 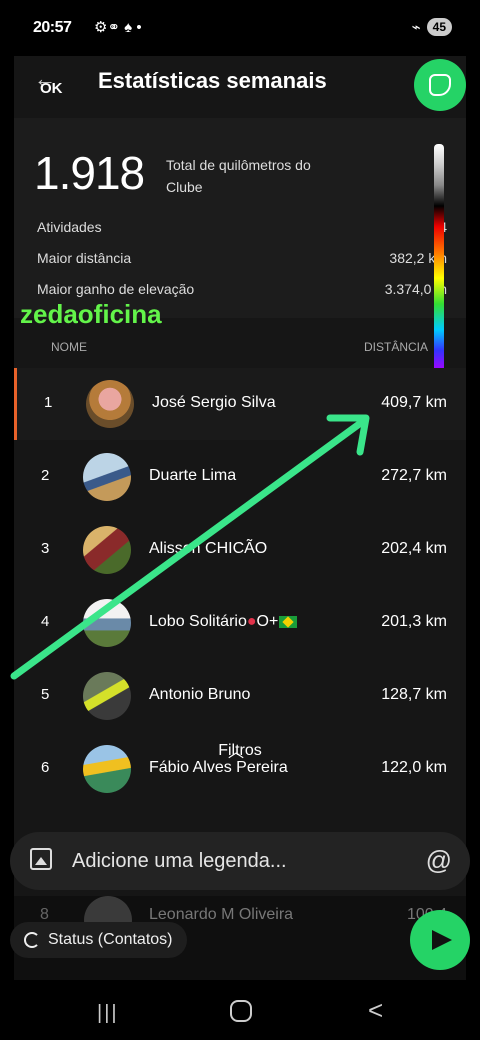 I want to click on status-time: 20:57, so click(x=52, y=27).